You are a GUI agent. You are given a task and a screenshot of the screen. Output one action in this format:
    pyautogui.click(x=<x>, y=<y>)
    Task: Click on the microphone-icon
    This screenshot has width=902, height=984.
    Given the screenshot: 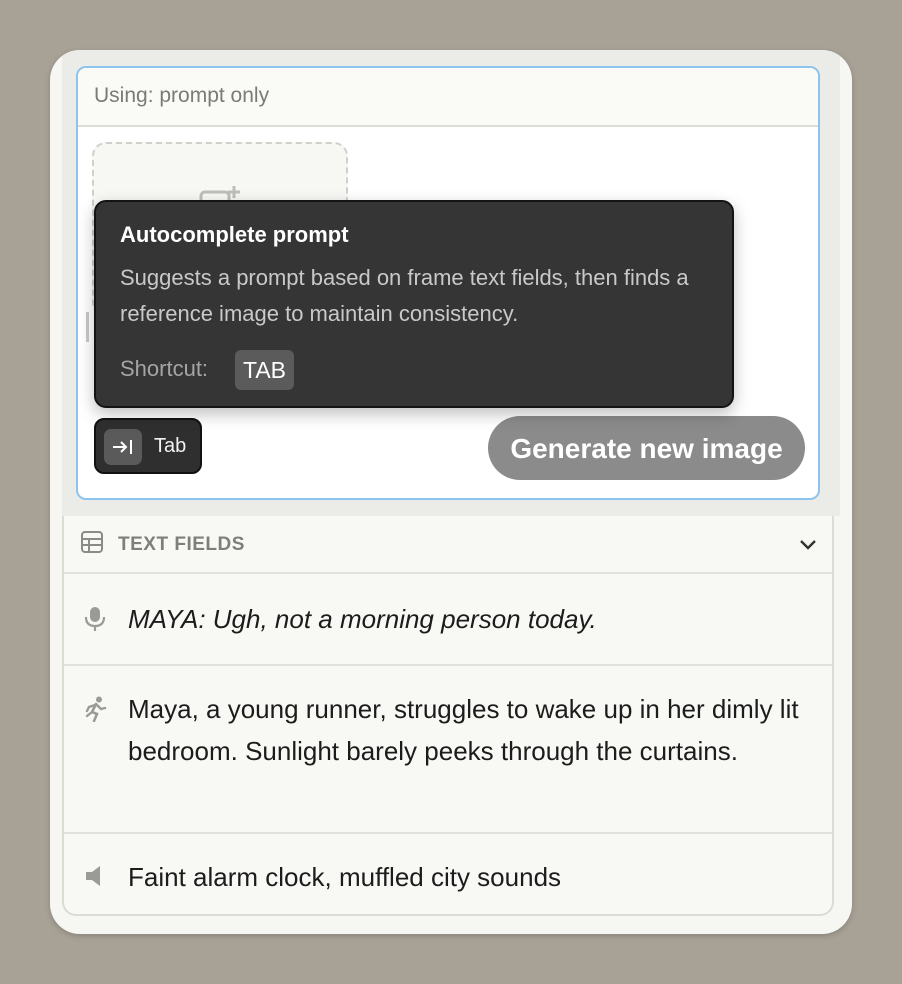 What is the action you would take?
    pyautogui.click(x=95, y=619)
    